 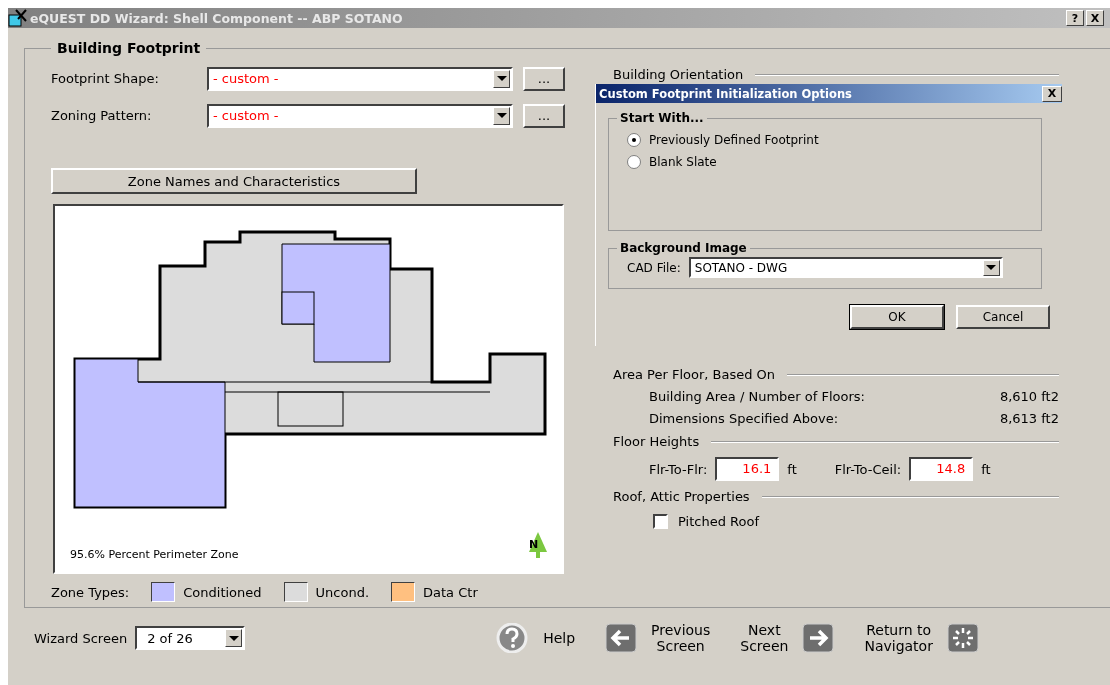 What do you see at coordinates (222, 592) in the screenshot?
I see `zone-type-label: Conditioned` at bounding box center [222, 592].